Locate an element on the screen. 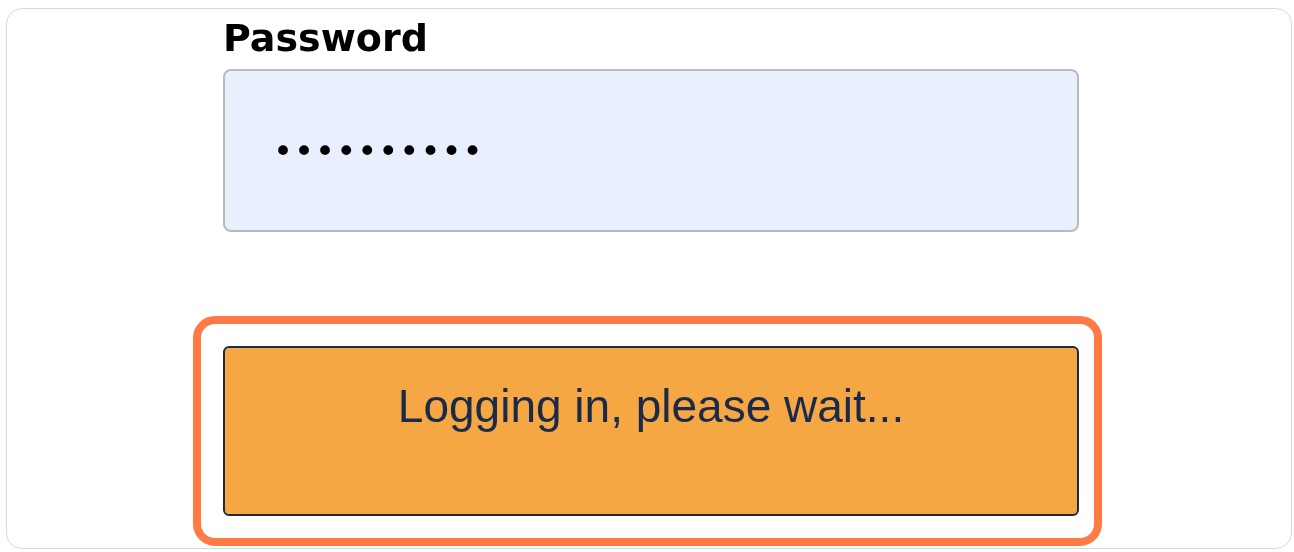 This screenshot has height=552, width=1294. field-label: Password is located at coordinates (326, 38).